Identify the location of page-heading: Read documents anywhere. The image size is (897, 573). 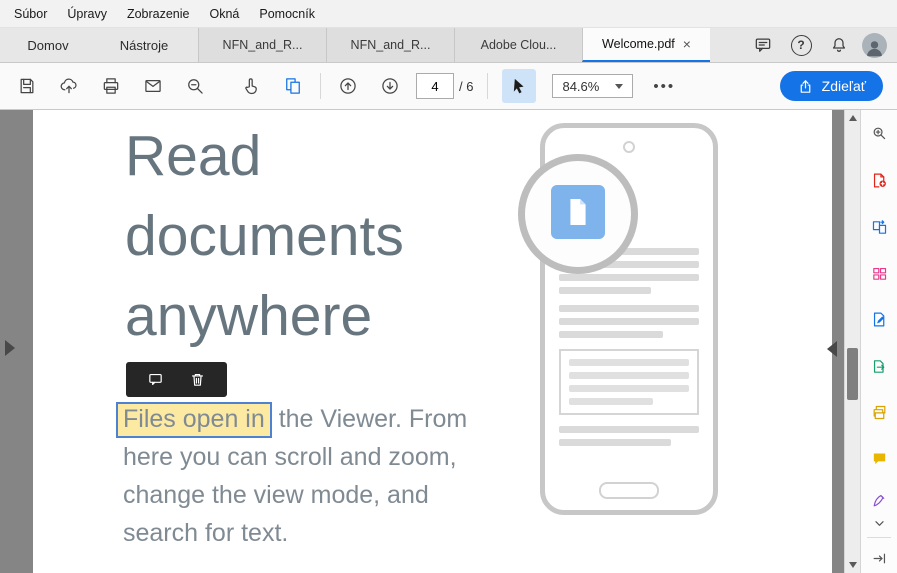
(264, 236).